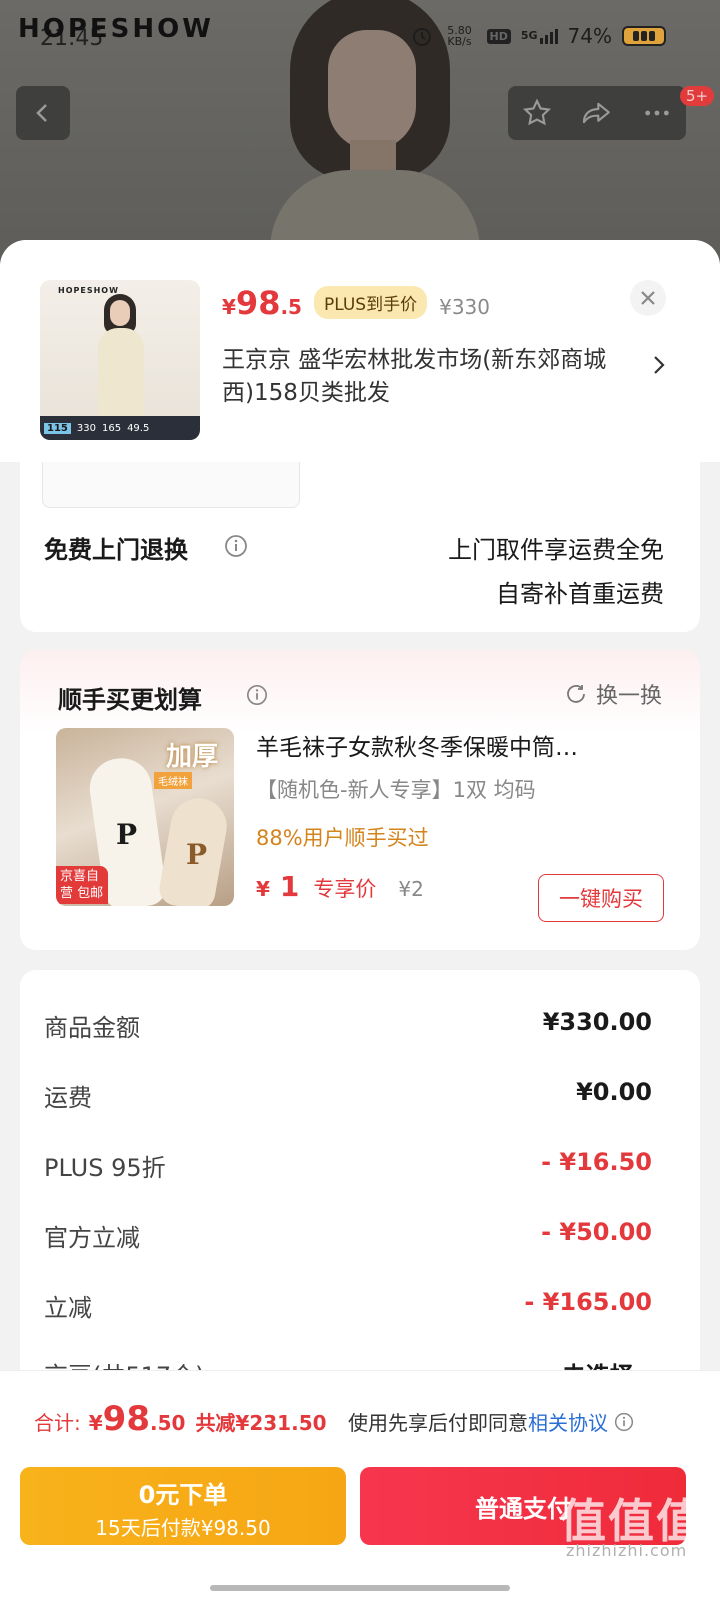  Describe the element at coordinates (601, 898) in the screenshot. I see `one-click-buy-button: 一键购买` at that location.